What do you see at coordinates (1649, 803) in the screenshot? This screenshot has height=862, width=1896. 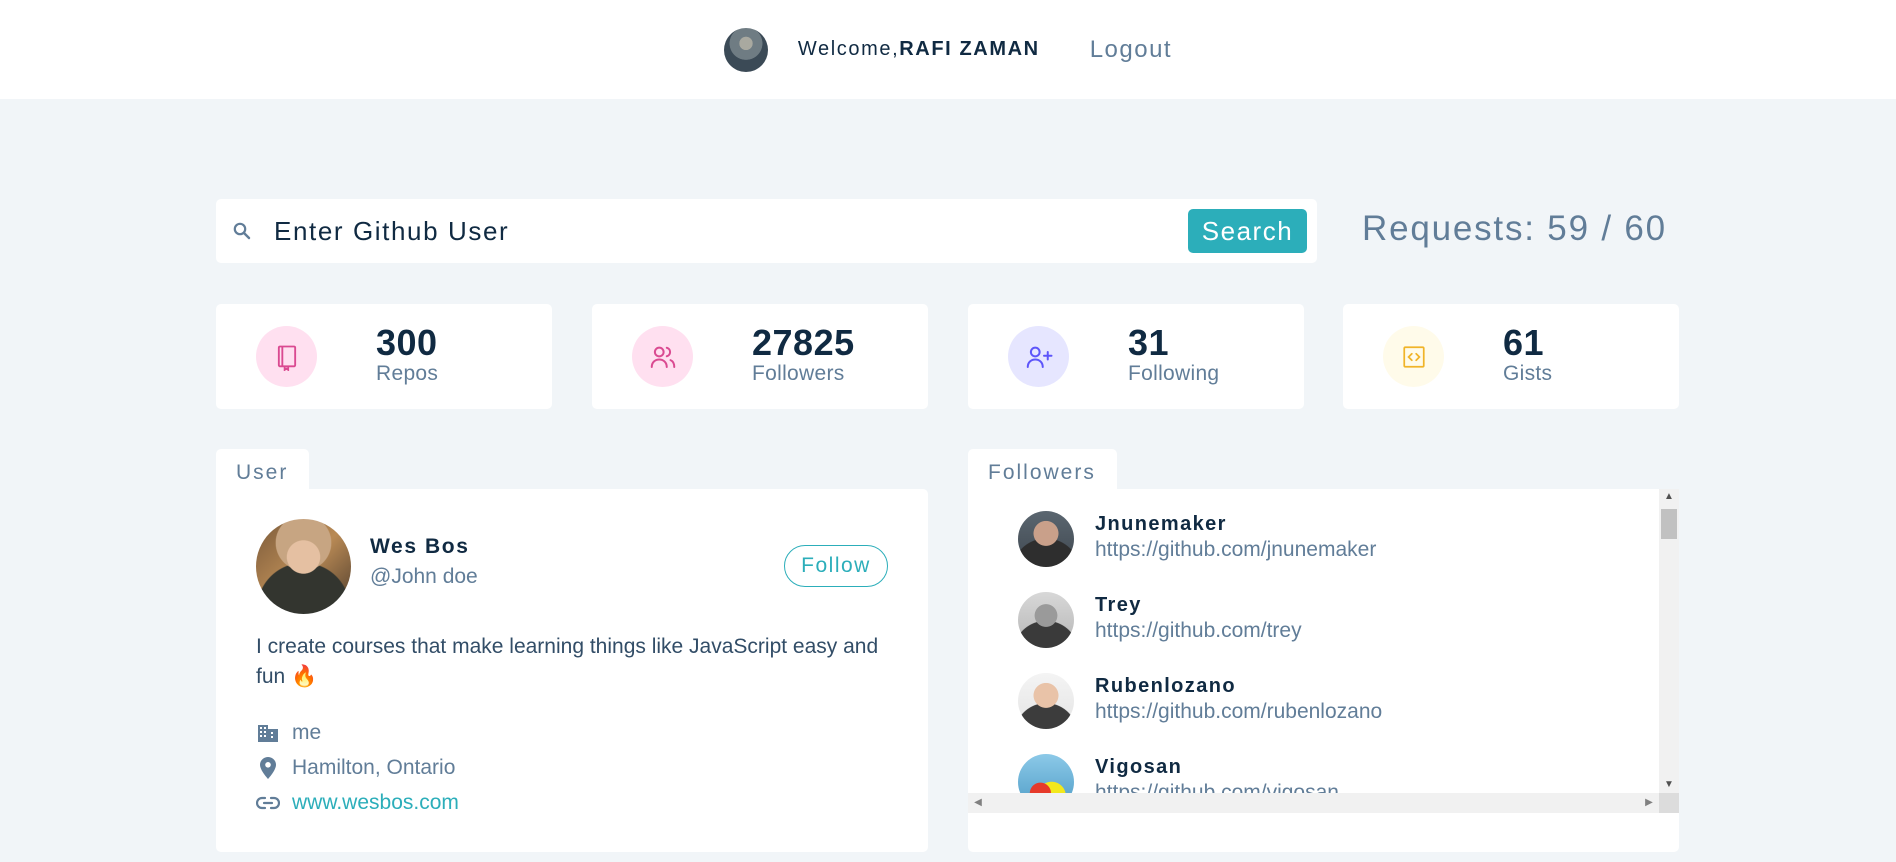 I see `scroll-right-arrow-icon: ▶` at bounding box center [1649, 803].